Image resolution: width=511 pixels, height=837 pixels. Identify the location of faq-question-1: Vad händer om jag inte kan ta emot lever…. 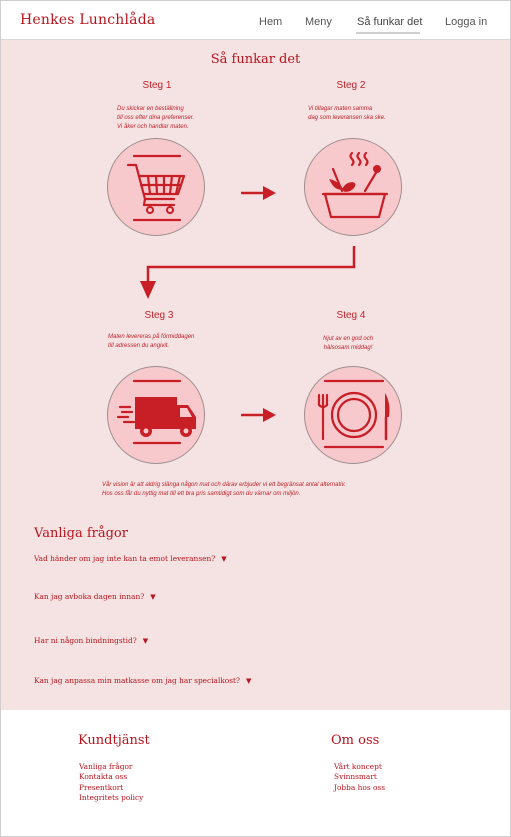
(130, 558).